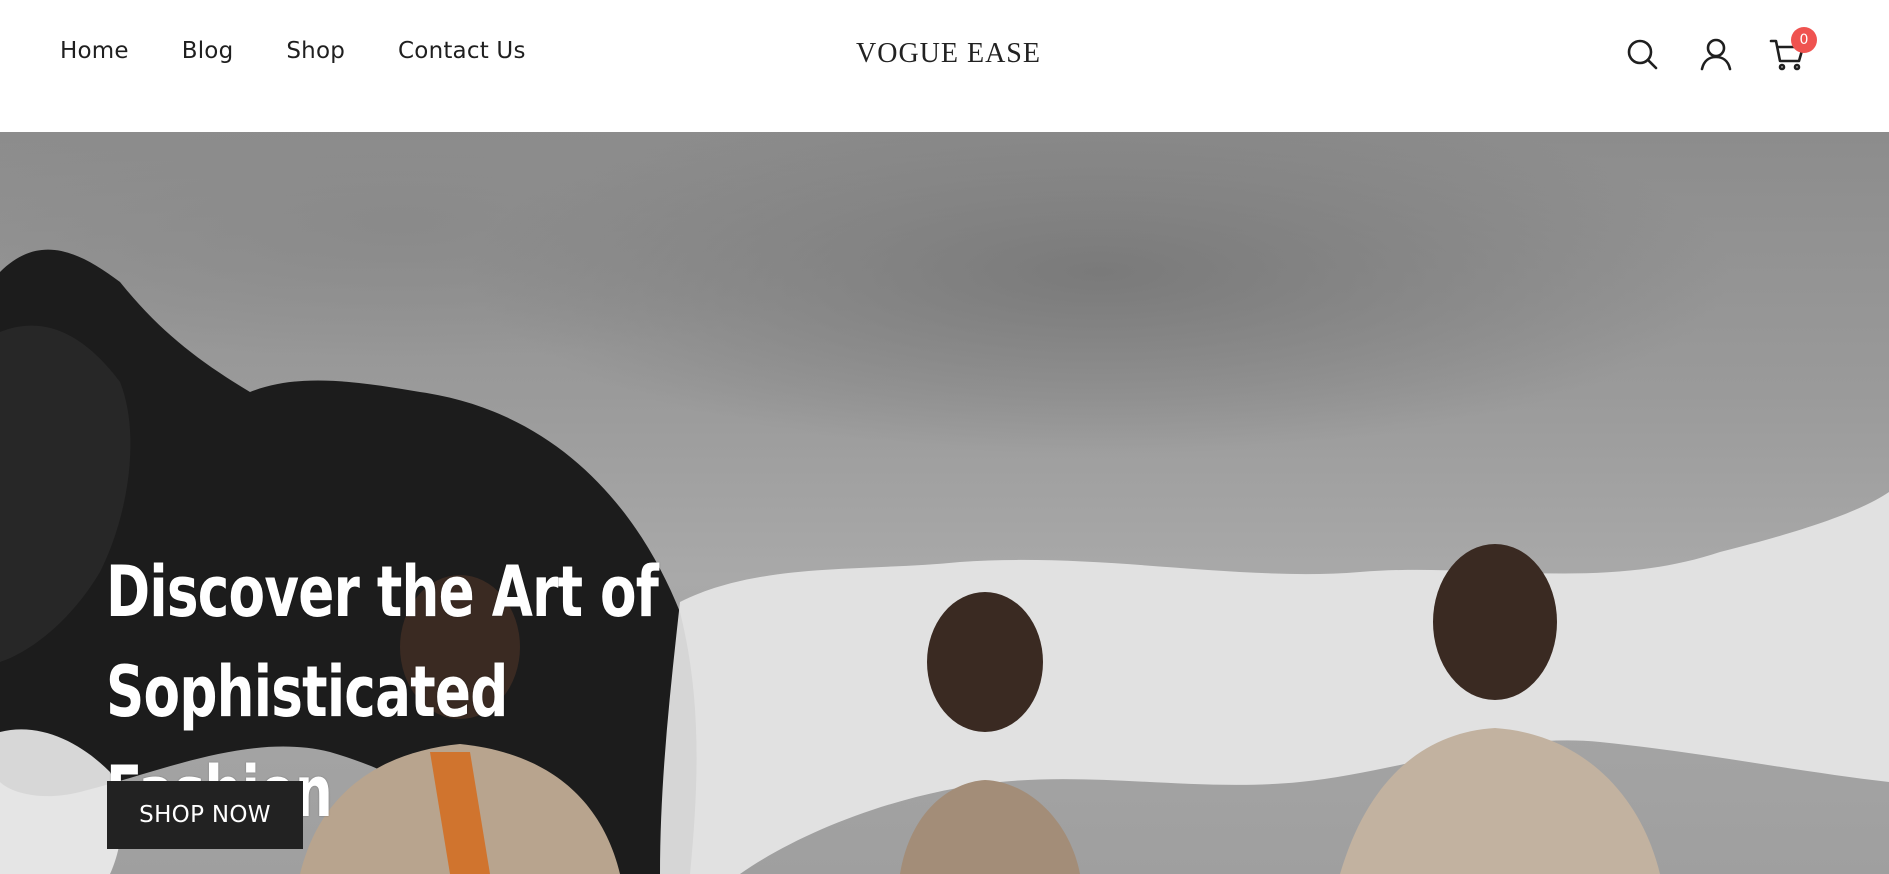  Describe the element at coordinates (382, 642) in the screenshot. I see `hero-title-line-1: Discover the Art of Sophisticated` at that location.